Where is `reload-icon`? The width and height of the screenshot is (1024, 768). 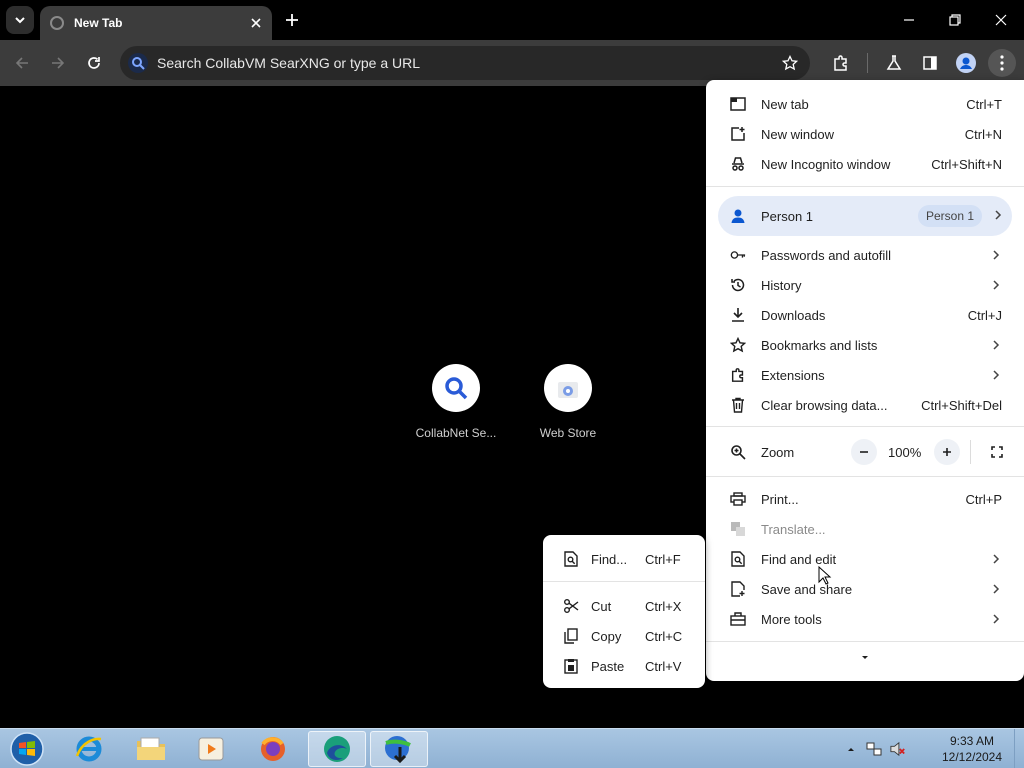
reload-icon is located at coordinates (94, 63).